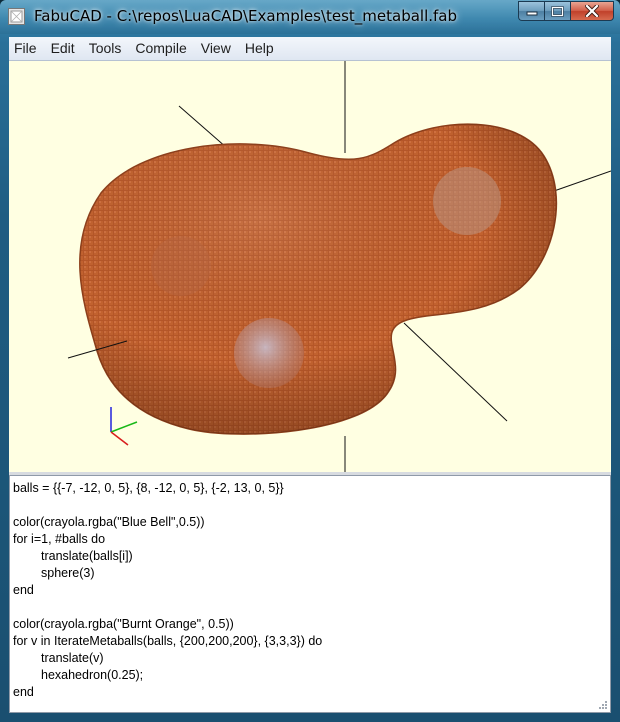 The width and height of the screenshot is (620, 722). Describe the element at coordinates (216, 48) in the screenshot. I see `menu-view: View` at that location.